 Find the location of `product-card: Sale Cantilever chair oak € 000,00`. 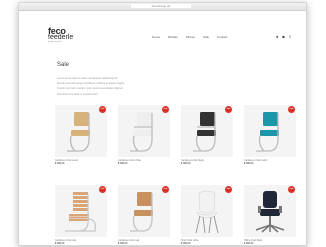

product-card: Sale Cantilever chair oak € 000,00 is located at coordinates (144, 215).